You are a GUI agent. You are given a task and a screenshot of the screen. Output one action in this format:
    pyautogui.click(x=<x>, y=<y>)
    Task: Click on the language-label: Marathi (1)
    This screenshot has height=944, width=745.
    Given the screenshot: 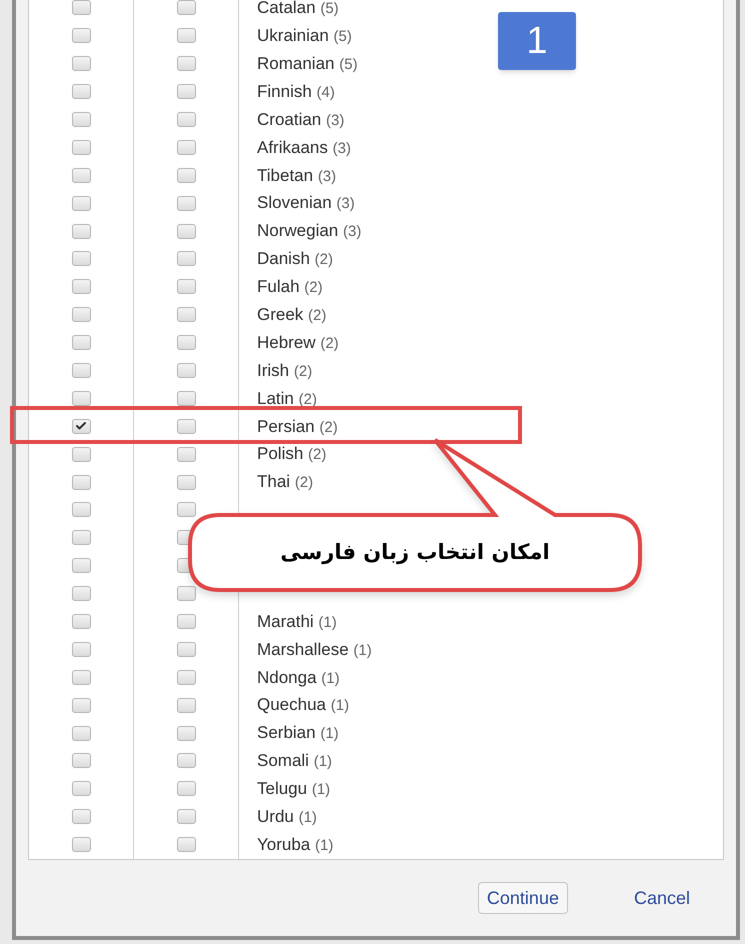 What is the action you would take?
    pyautogui.click(x=297, y=621)
    